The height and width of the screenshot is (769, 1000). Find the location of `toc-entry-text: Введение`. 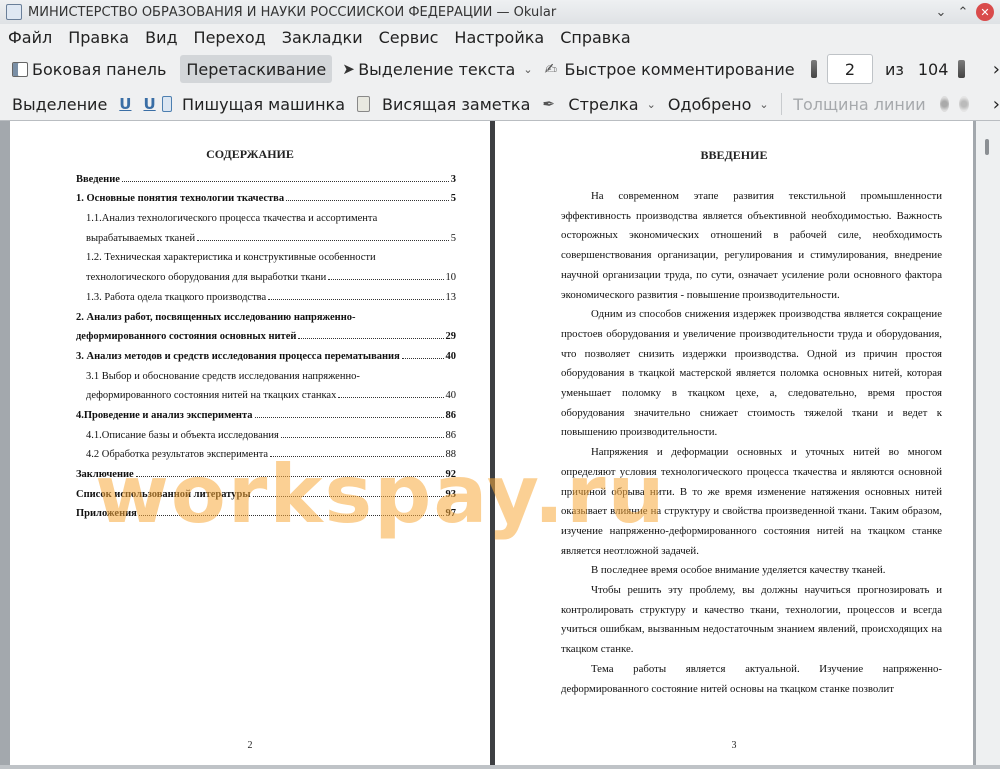

toc-entry-text: Введение is located at coordinates (98, 179).